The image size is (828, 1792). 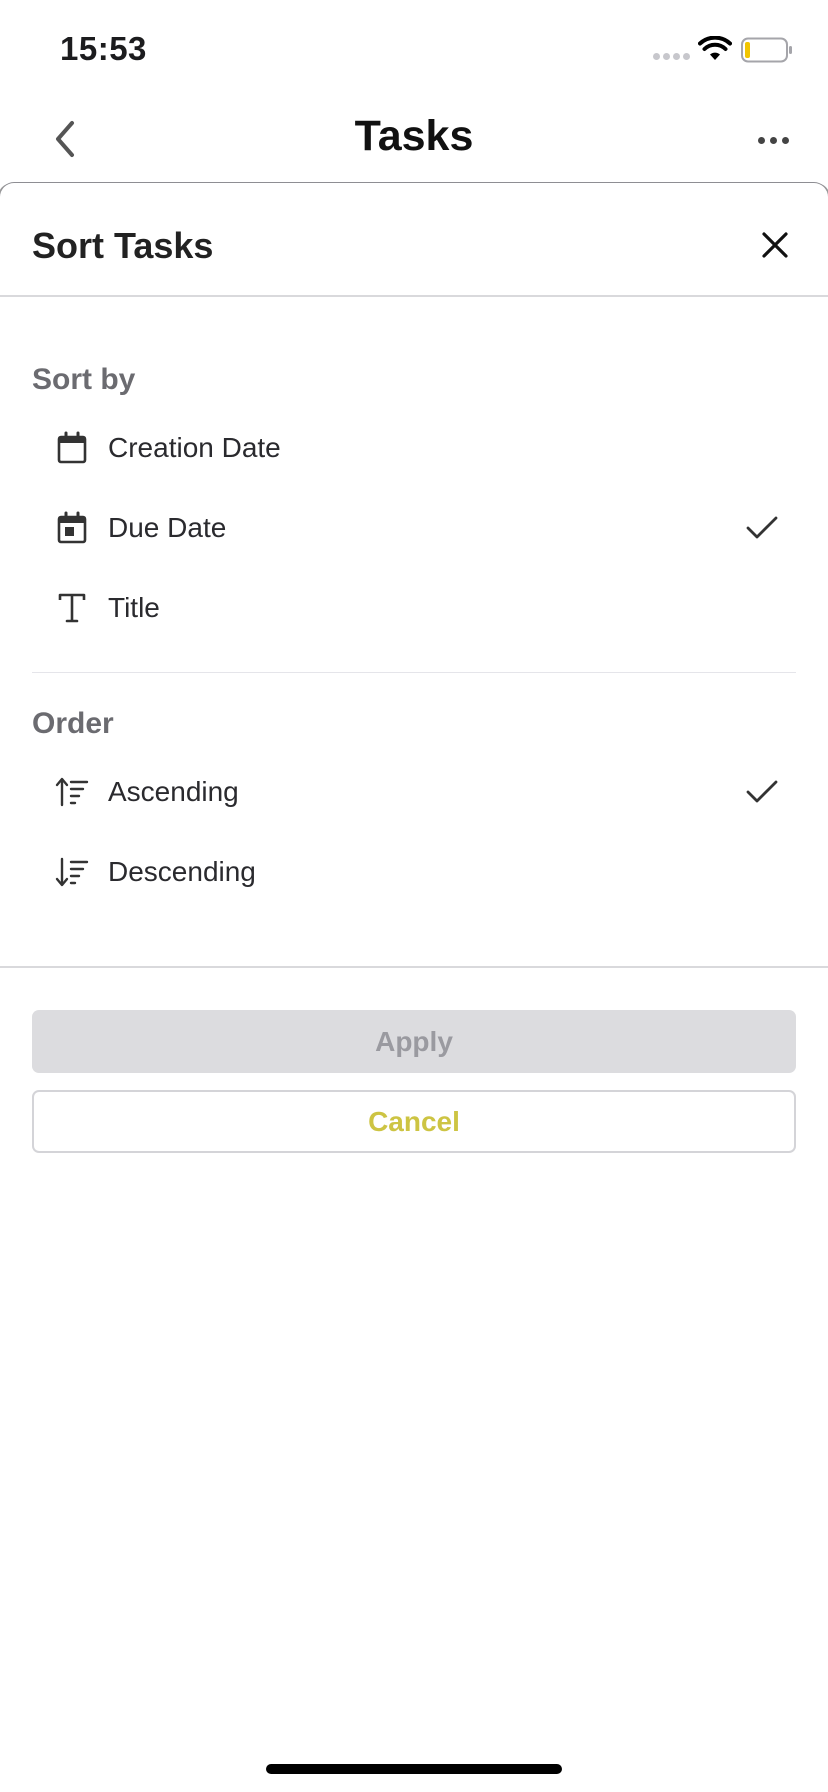 I want to click on status-bar: 15:53, so click(x=414, y=50).